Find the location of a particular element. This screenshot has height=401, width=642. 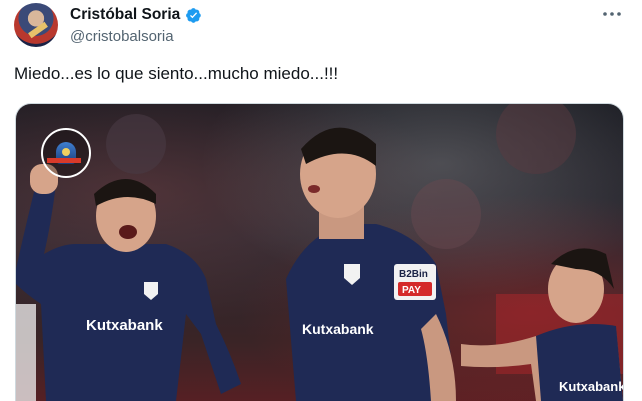

center-jersey-sponsor: Kutxabank is located at coordinates (338, 329).